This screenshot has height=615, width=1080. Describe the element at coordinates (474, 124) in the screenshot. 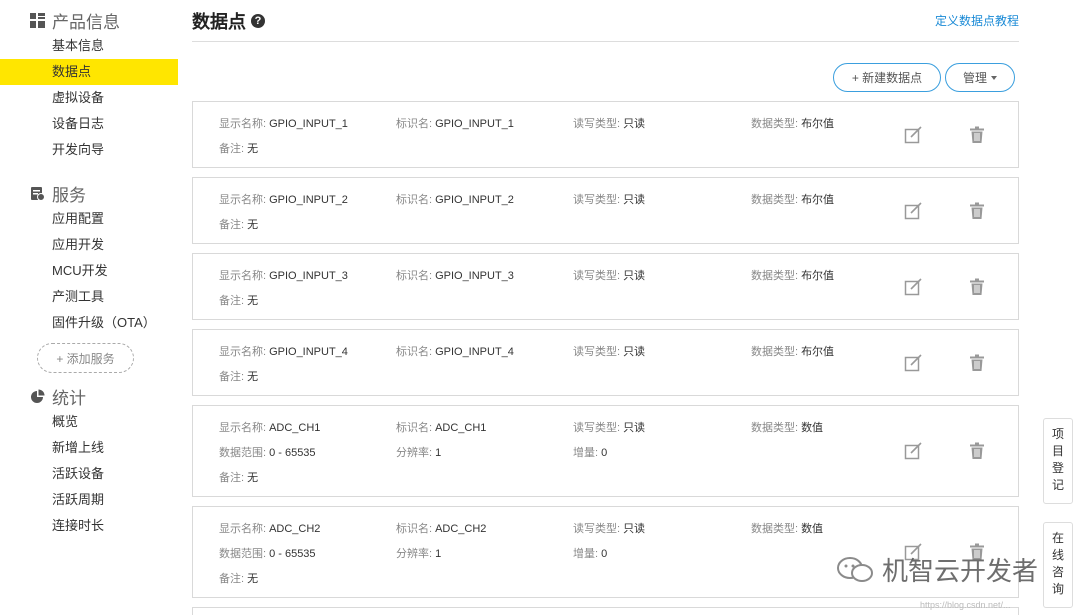

I see `field-value: GPIO_INPUT_1` at that location.